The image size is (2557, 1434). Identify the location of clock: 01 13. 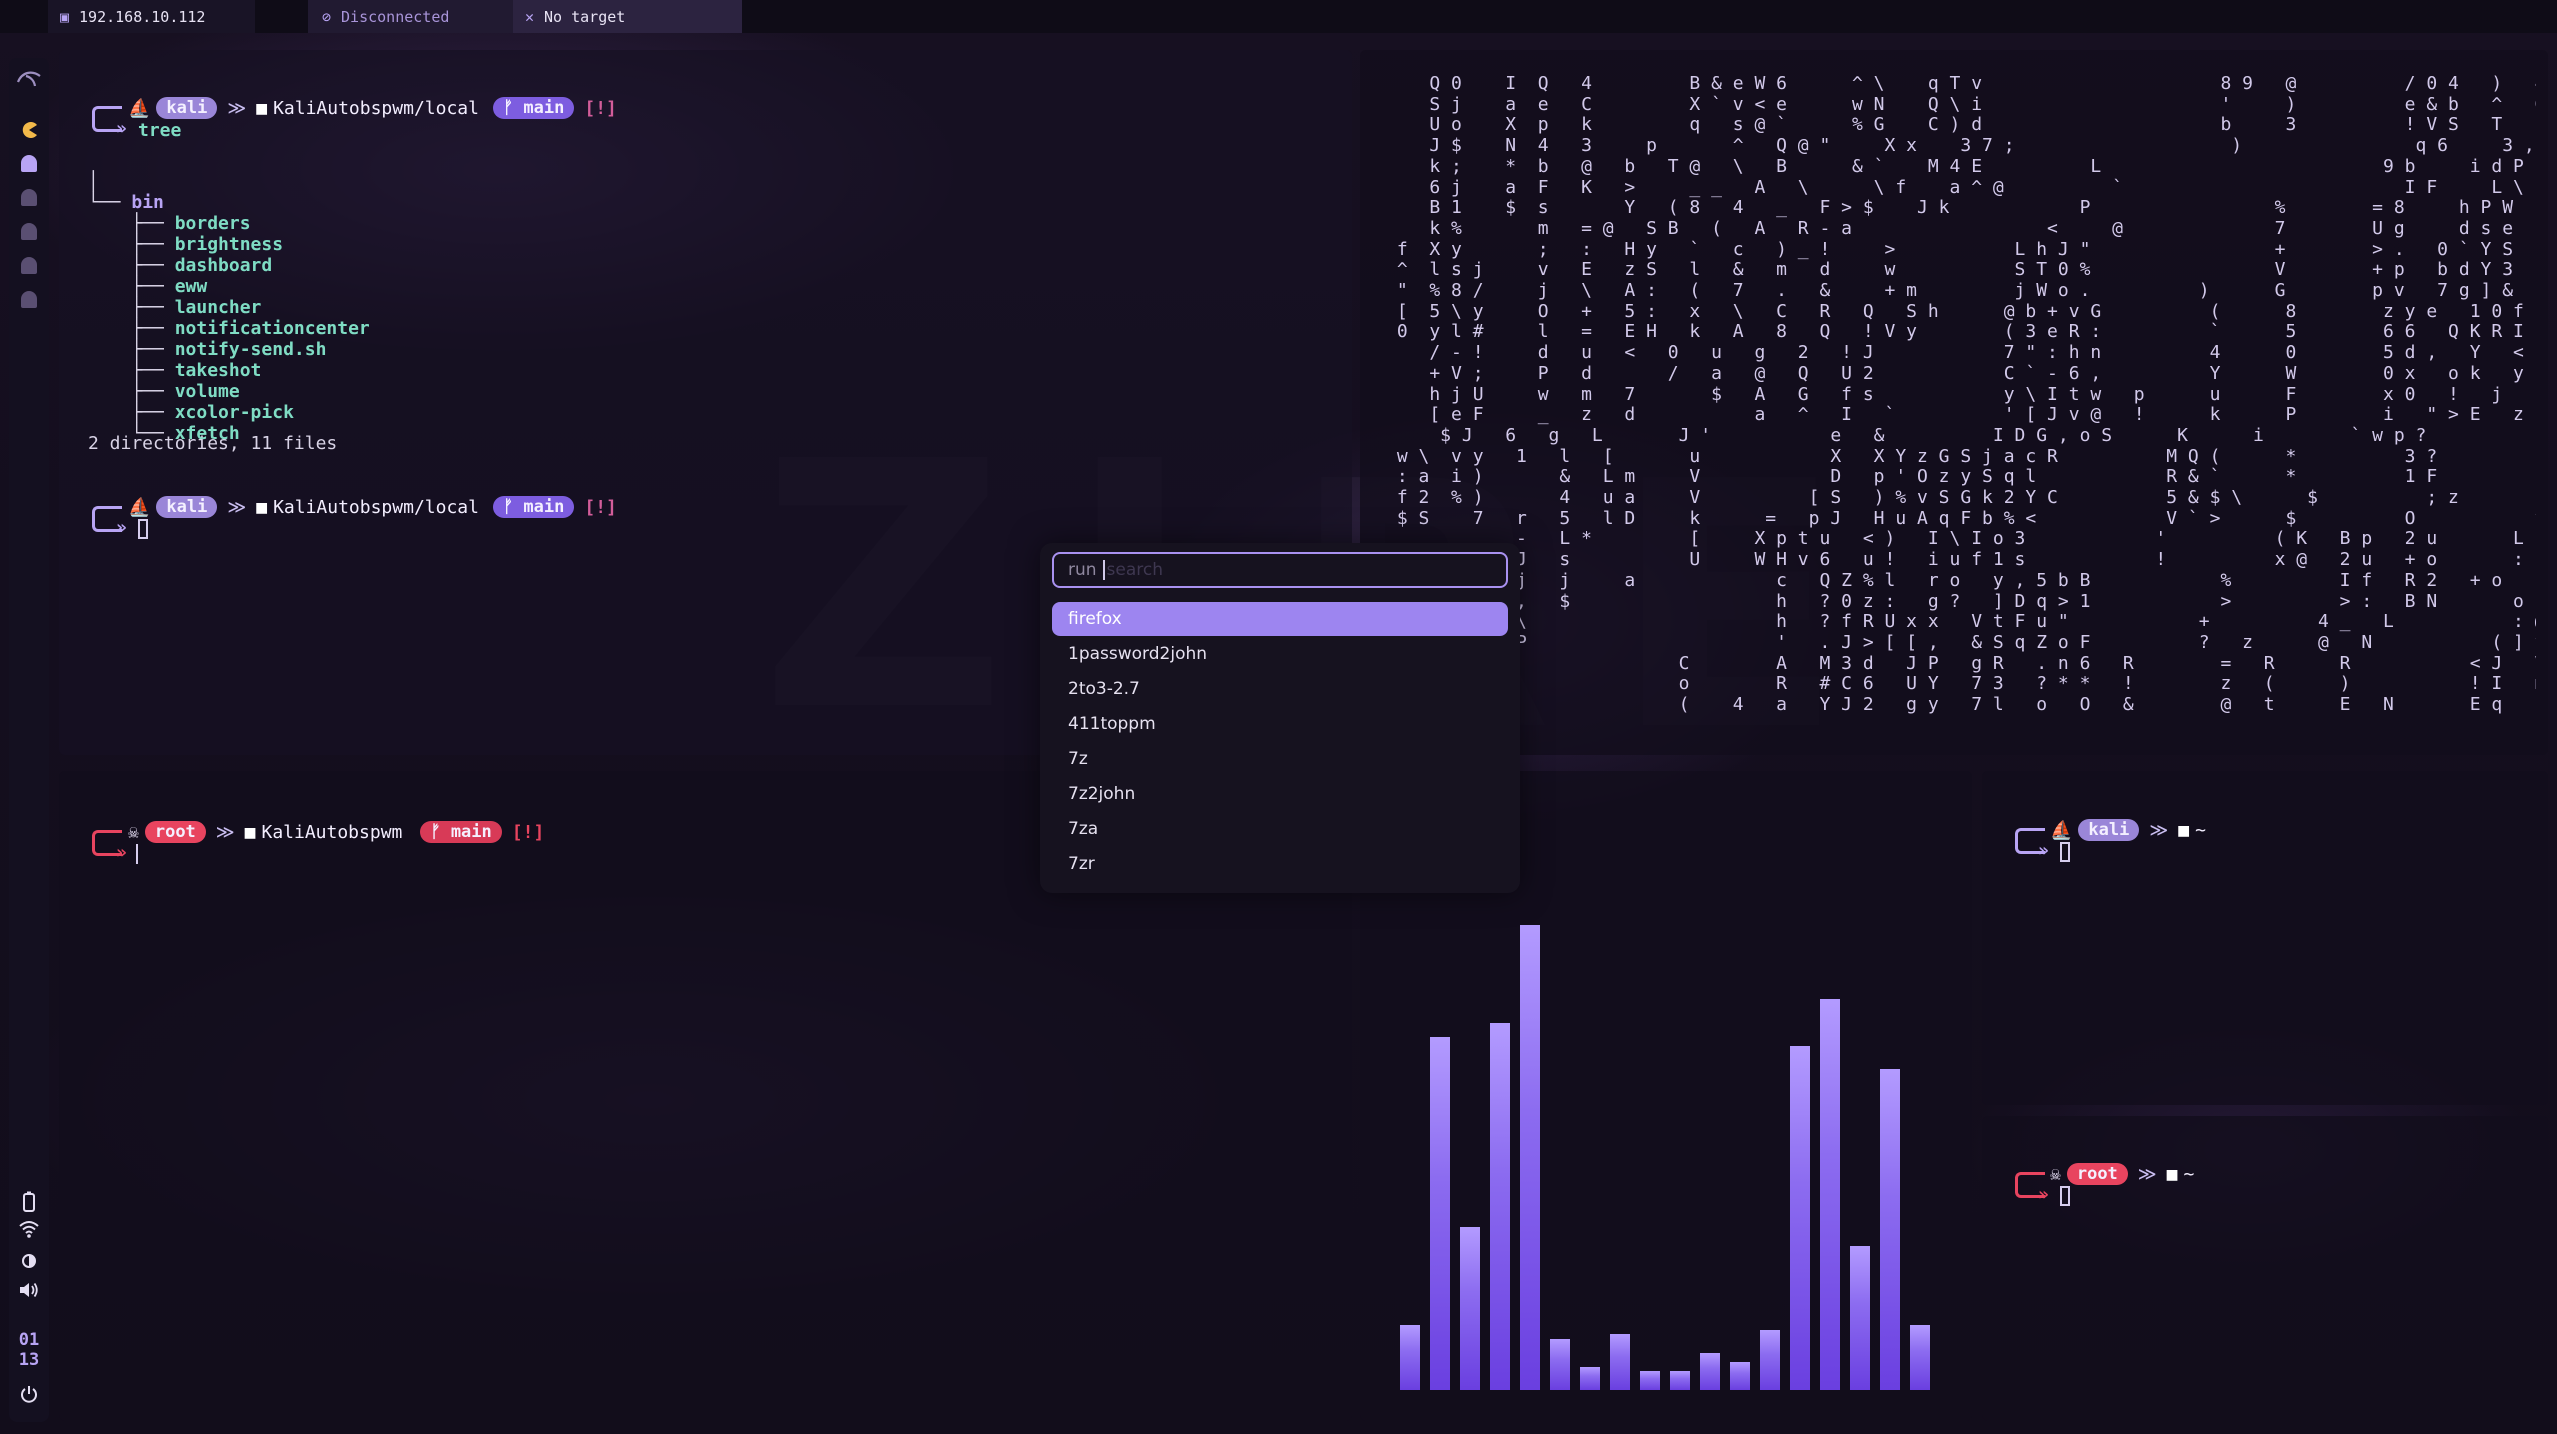
(29, 1350).